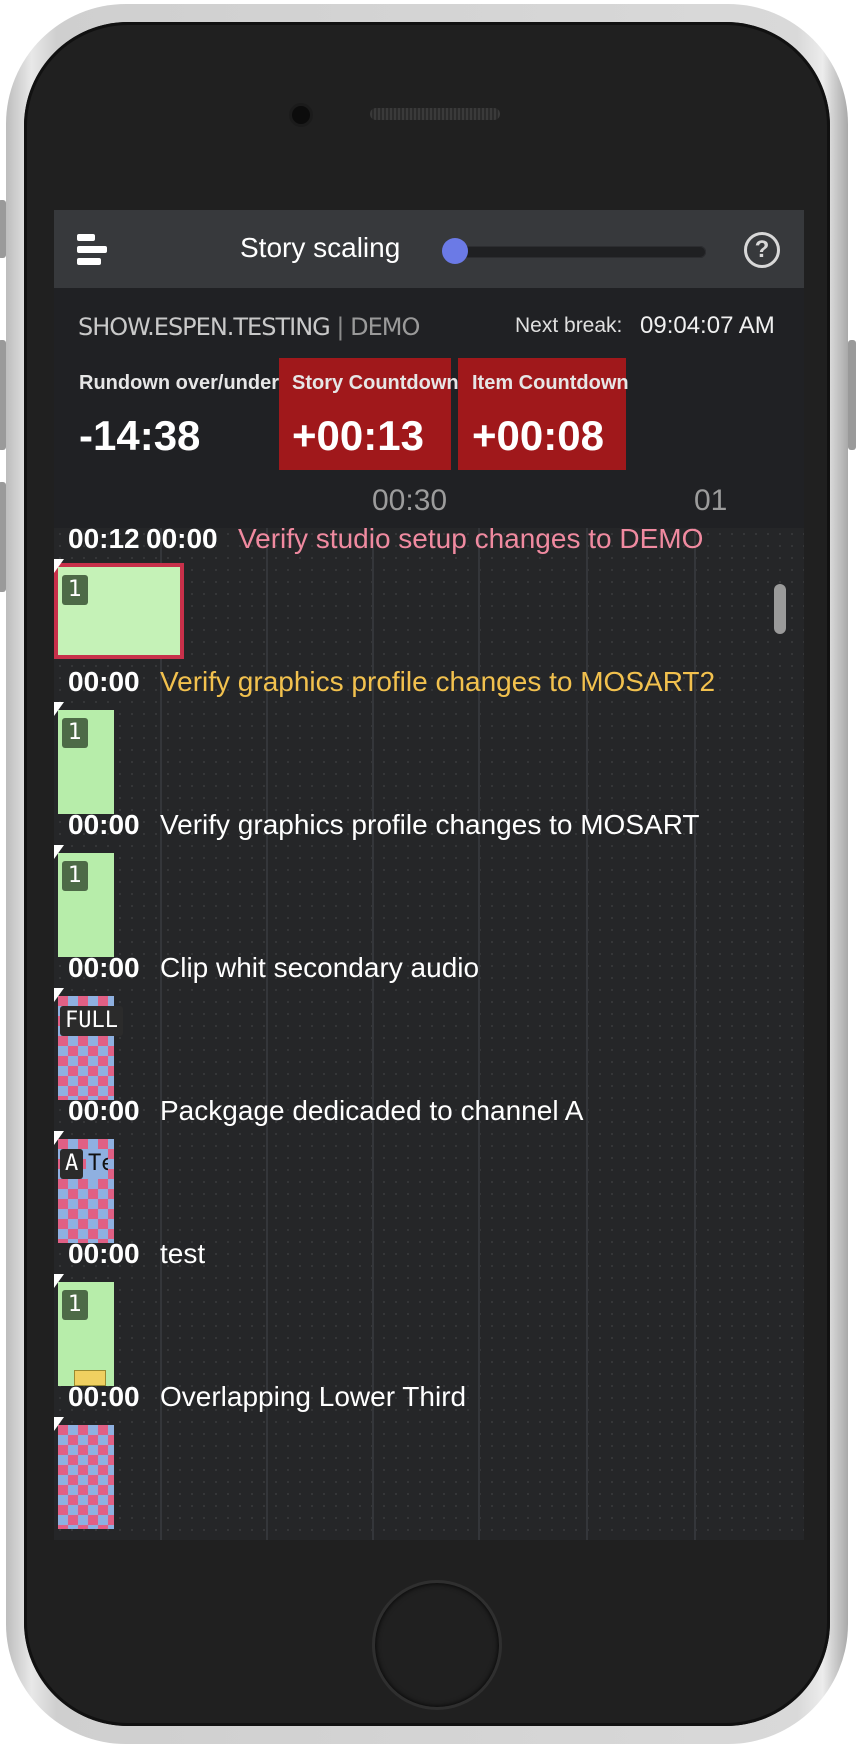  I want to click on story-countdown-value: +00:13, so click(358, 435).